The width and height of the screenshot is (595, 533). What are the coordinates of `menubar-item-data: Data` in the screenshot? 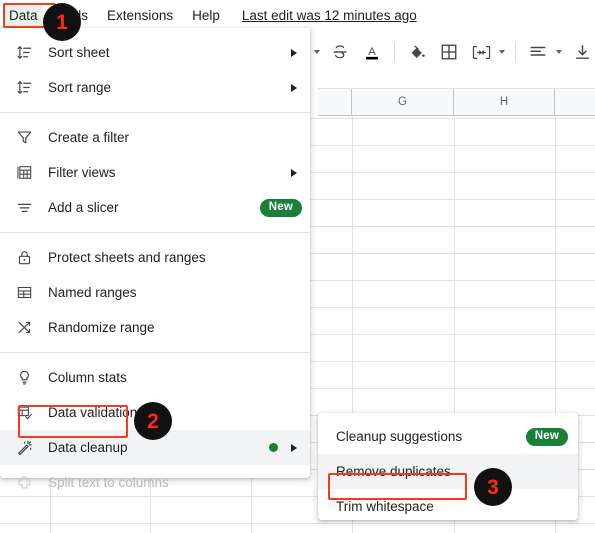 It's located at (23, 15).